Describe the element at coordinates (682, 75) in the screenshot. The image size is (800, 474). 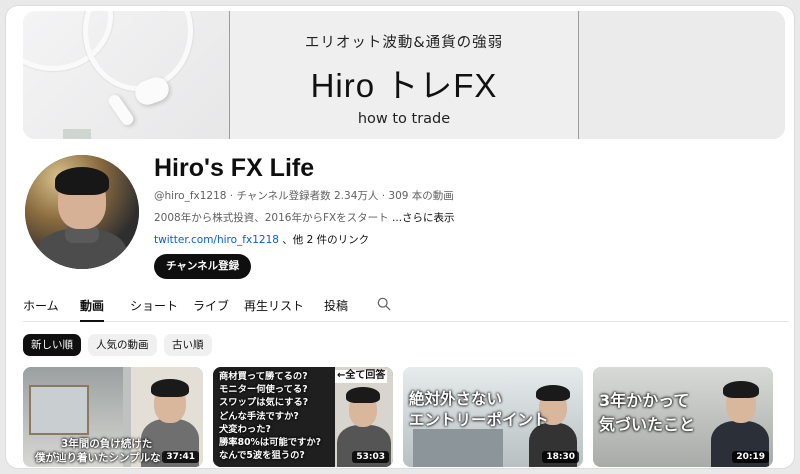
I see `banner-right-panel` at that location.